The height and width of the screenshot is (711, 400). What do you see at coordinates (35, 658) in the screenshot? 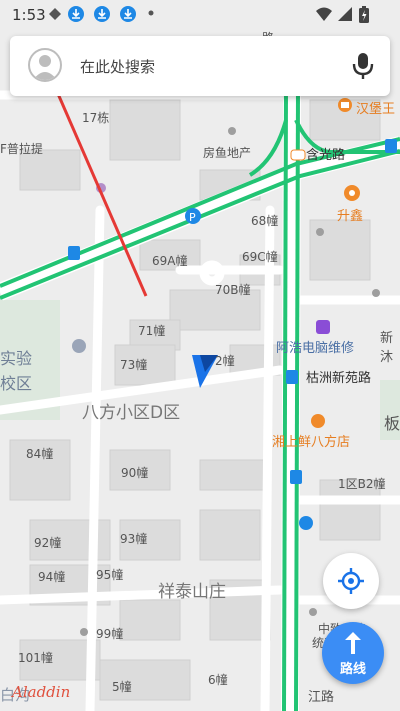
I see `building-label: 101幢` at bounding box center [35, 658].